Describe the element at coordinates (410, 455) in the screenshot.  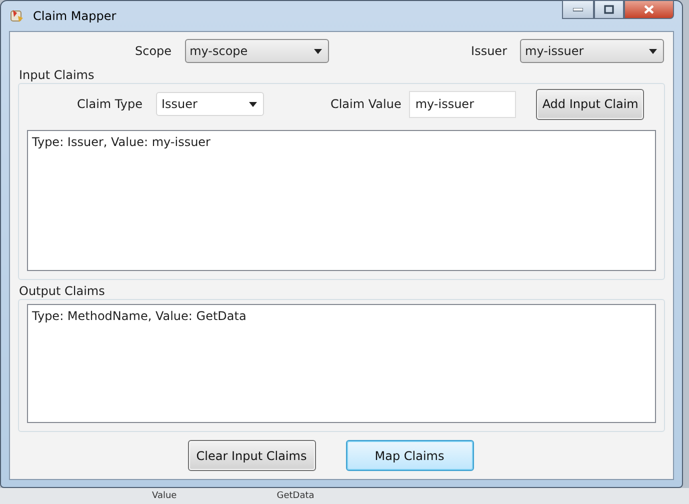
I see `action-button: Map Claims` at that location.